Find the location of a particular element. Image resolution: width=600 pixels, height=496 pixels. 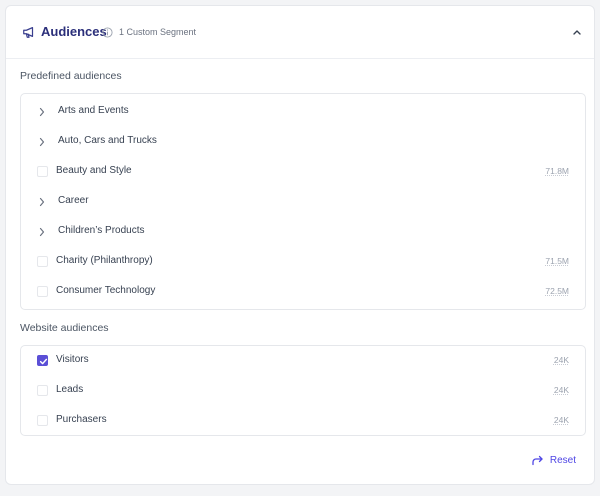

list-item-consumer-technology: Consumer Technology 72.5M is located at coordinates (303, 292).